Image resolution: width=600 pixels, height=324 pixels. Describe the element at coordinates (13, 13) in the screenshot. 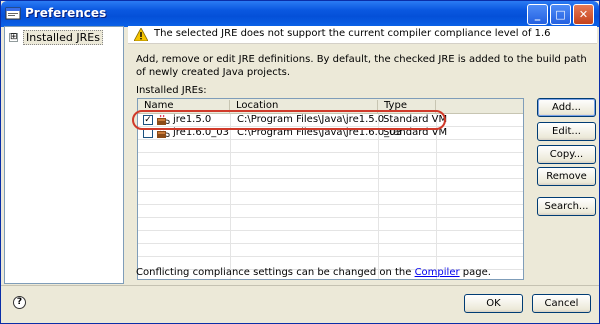

I see `preferences-icon` at that location.